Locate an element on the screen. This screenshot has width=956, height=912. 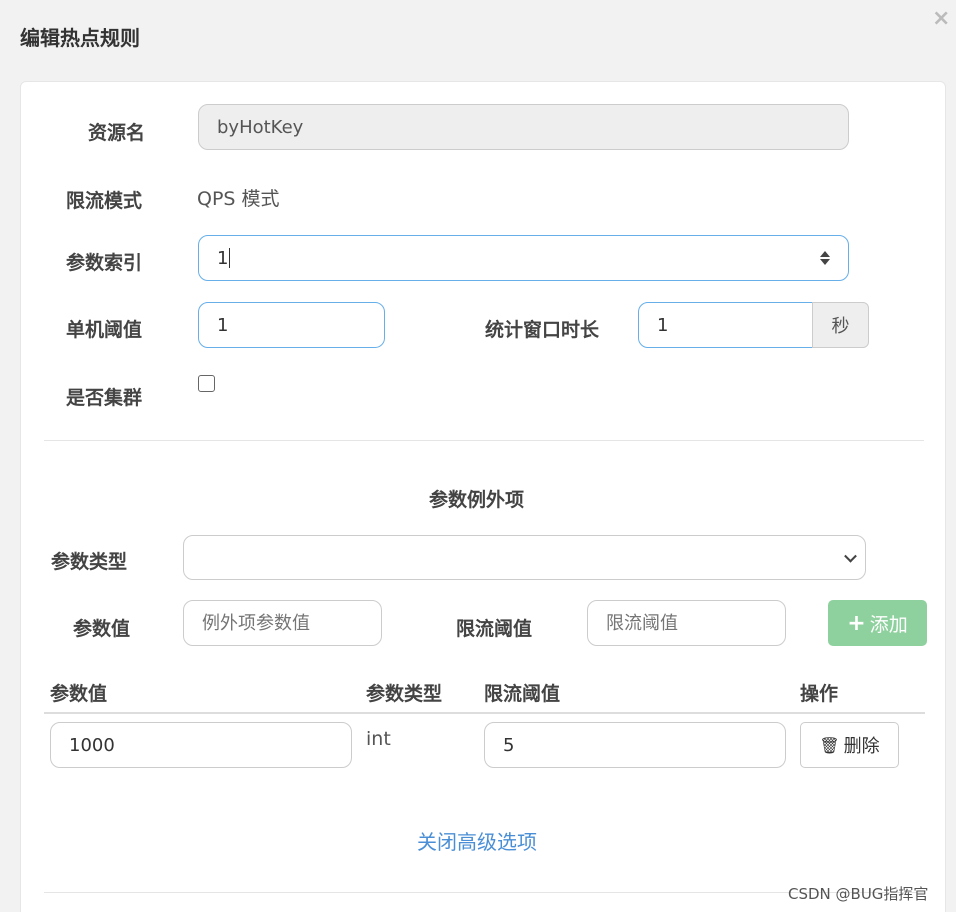
exception-value-input is located at coordinates (282, 623).